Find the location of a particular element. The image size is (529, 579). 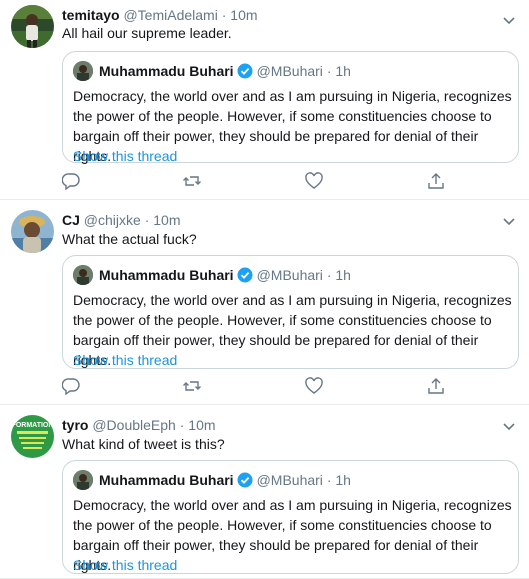

user-handle: @chijxke is located at coordinates (112, 220).